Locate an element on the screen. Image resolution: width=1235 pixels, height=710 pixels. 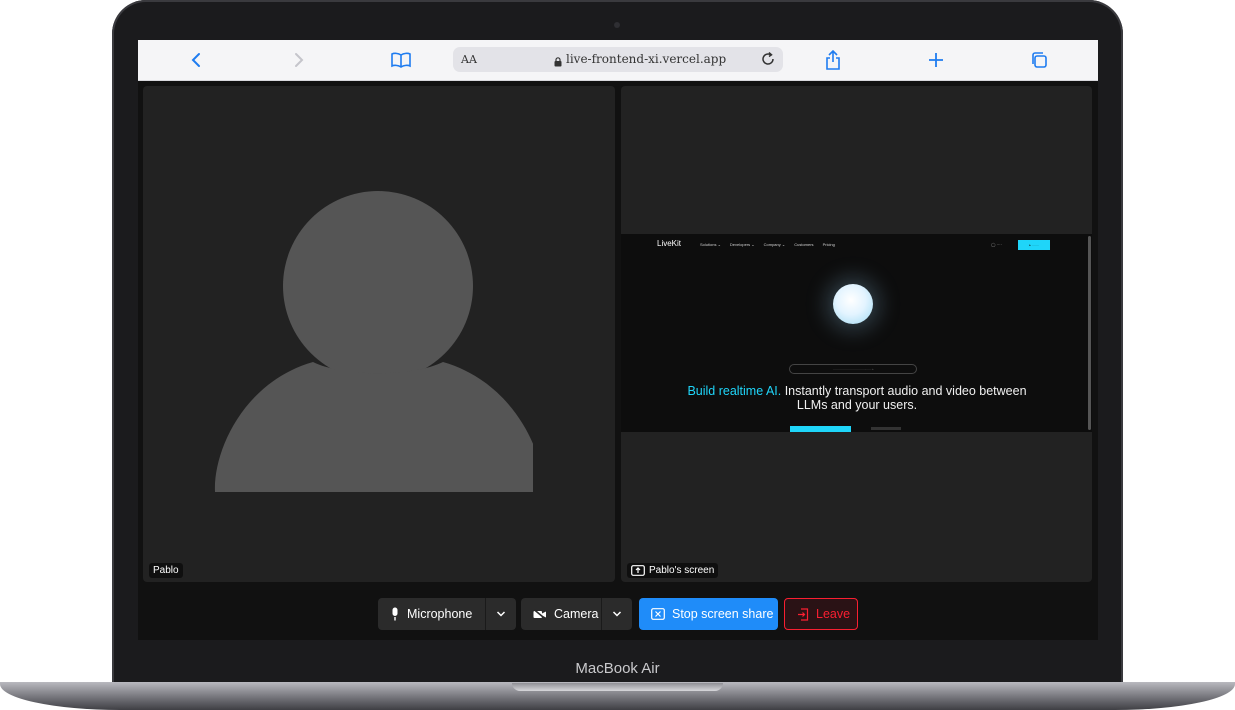
participant-name: Pablo is located at coordinates (166, 570).